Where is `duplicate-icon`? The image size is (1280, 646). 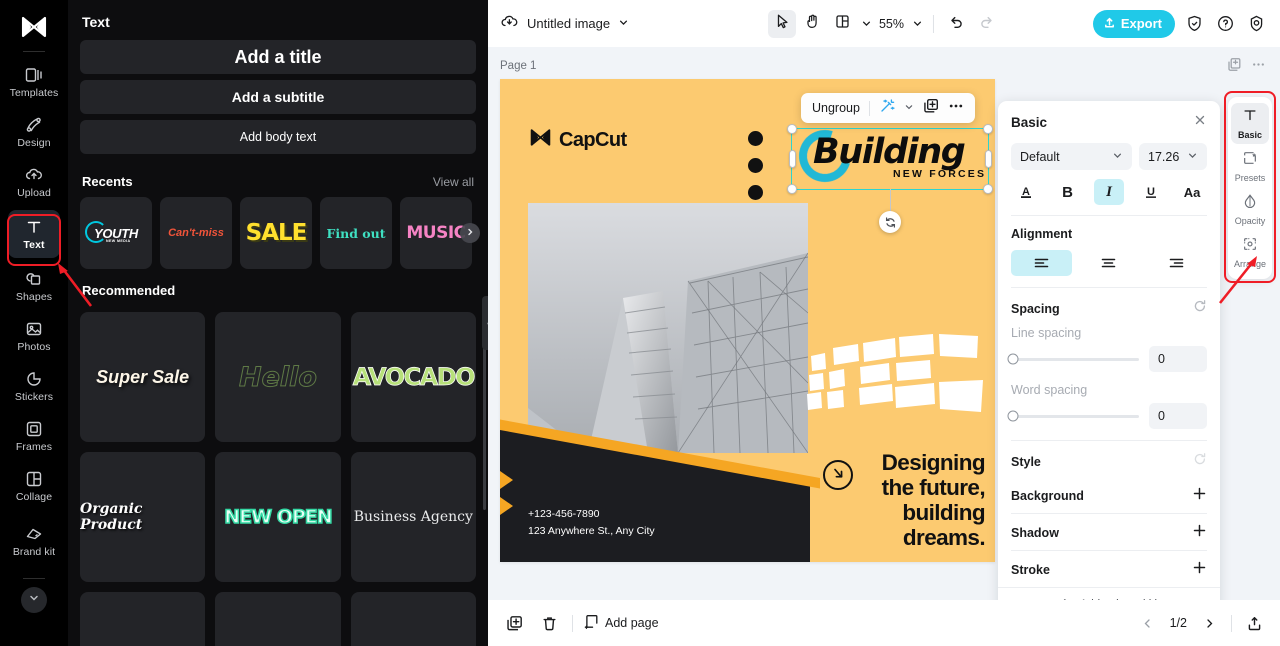
duplicate-icon is located at coordinates (931, 108).